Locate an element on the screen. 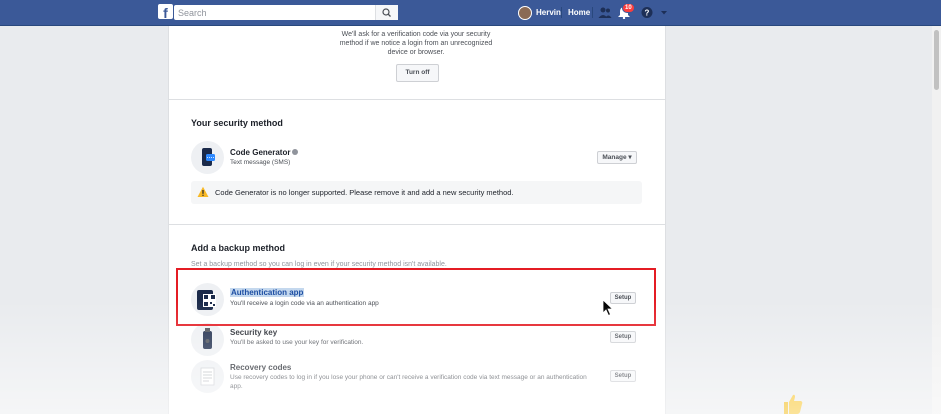 This screenshot has width=941, height=414. facebook-logo: f is located at coordinates (165, 11).